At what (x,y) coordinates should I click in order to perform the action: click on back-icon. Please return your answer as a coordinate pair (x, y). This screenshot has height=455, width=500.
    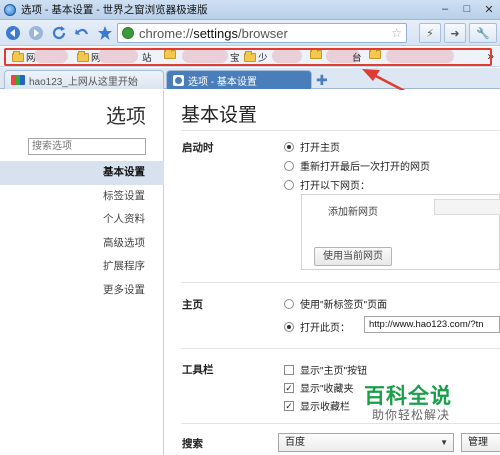
    Looking at the image, I should click on (13, 33).